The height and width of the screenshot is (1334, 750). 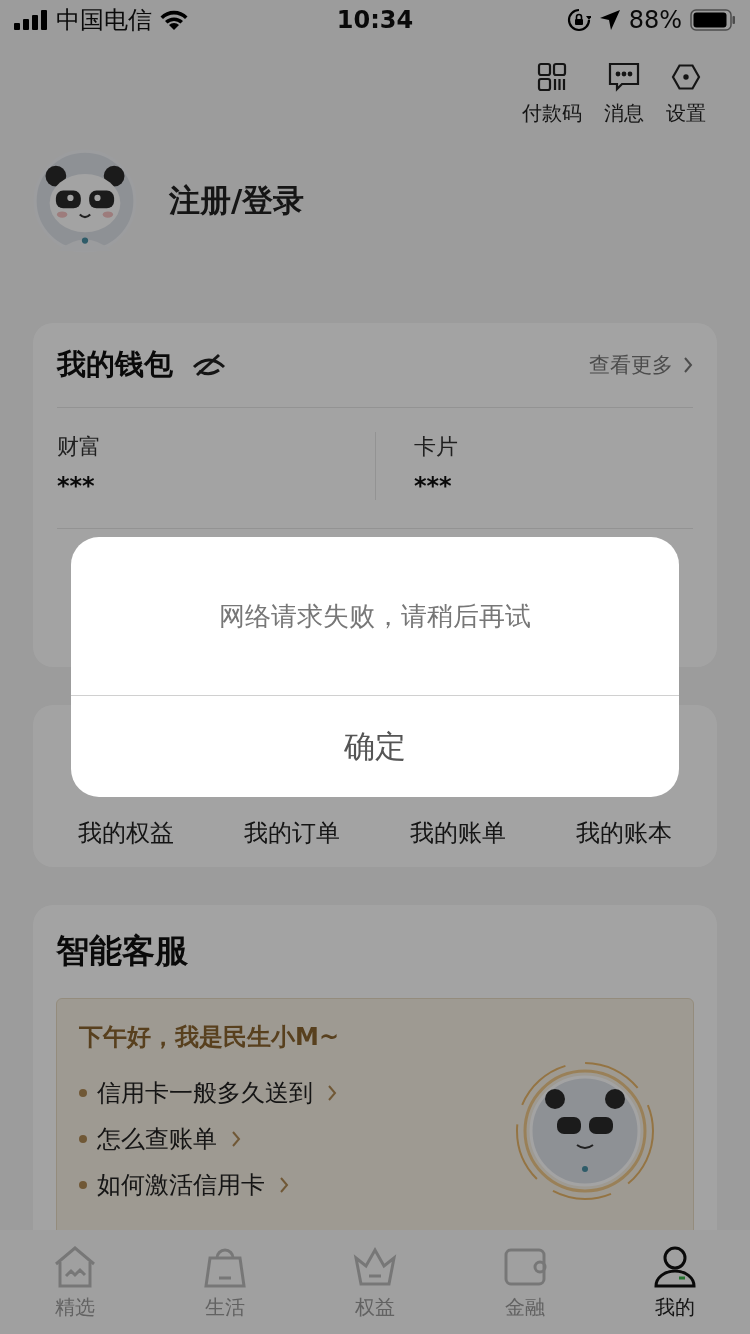 What do you see at coordinates (641, 365) in the screenshot?
I see `view-more-link: 查看更多` at bounding box center [641, 365].